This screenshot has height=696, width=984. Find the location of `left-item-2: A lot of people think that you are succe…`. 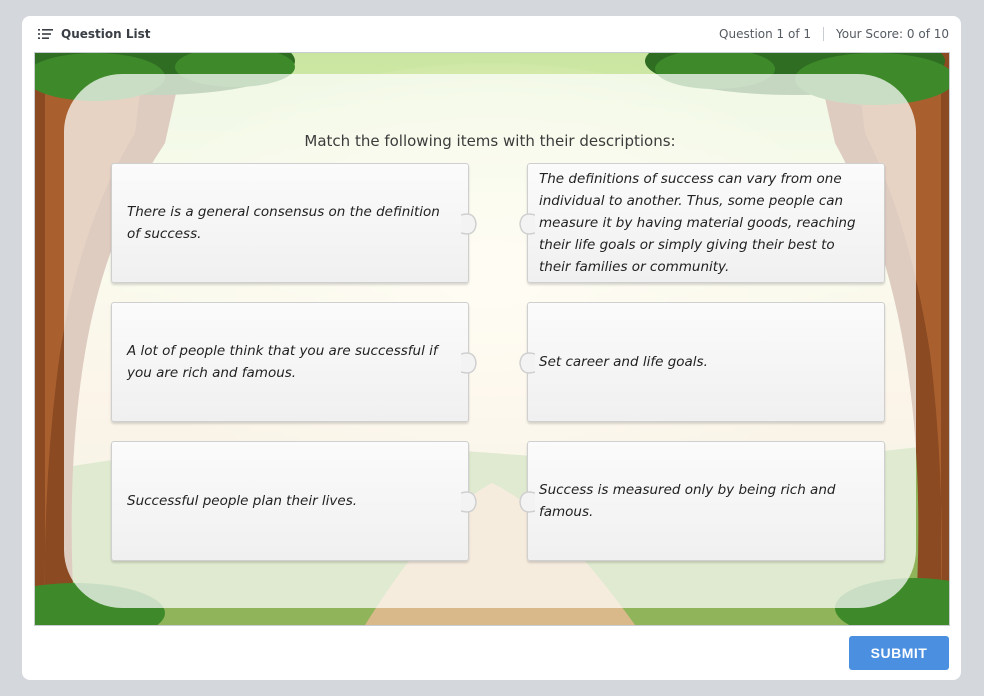

left-item-2: A lot of people think that you are succe… is located at coordinates (294, 362).